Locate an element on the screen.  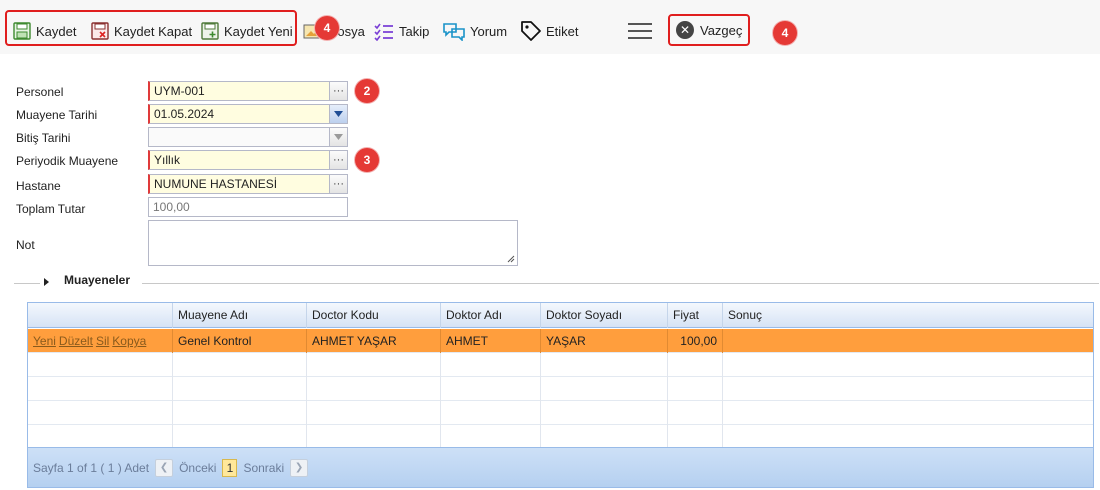
hastane-lookup-button: ··· is located at coordinates (338, 184).